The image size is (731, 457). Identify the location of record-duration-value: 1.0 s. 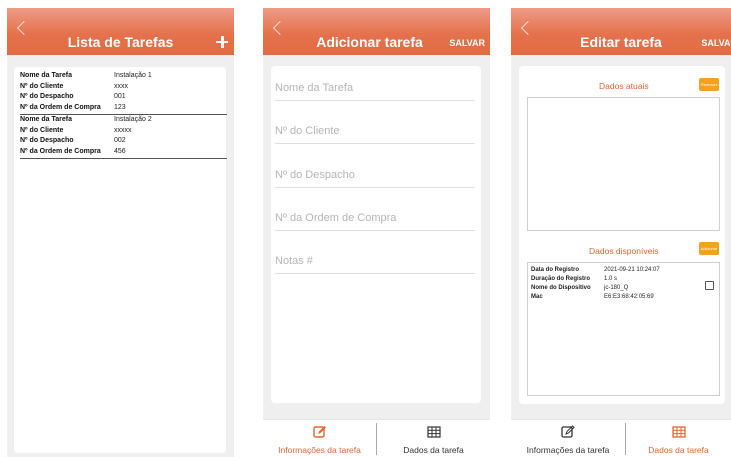
(610, 279).